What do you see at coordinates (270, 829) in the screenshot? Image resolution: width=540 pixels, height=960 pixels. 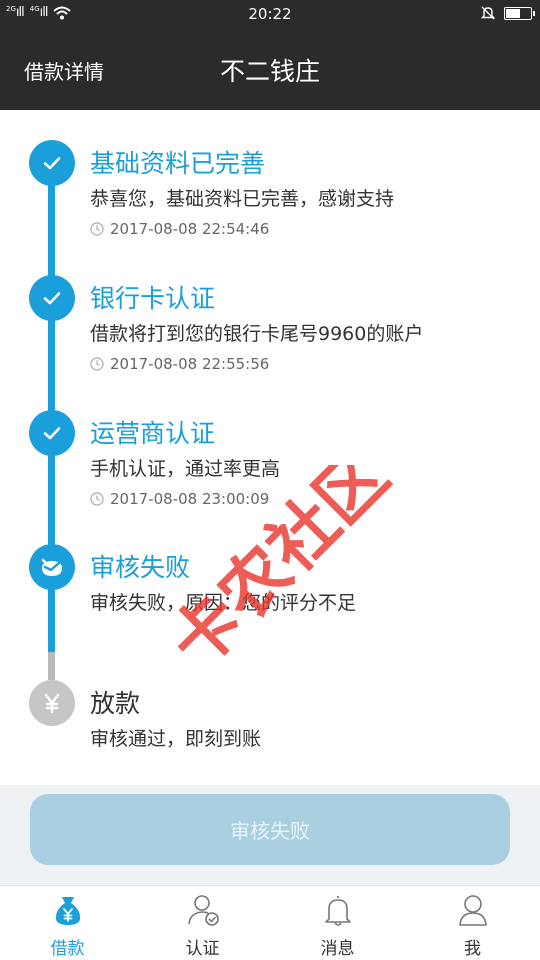 I see `review-failed-button: 审核失败` at bounding box center [270, 829].